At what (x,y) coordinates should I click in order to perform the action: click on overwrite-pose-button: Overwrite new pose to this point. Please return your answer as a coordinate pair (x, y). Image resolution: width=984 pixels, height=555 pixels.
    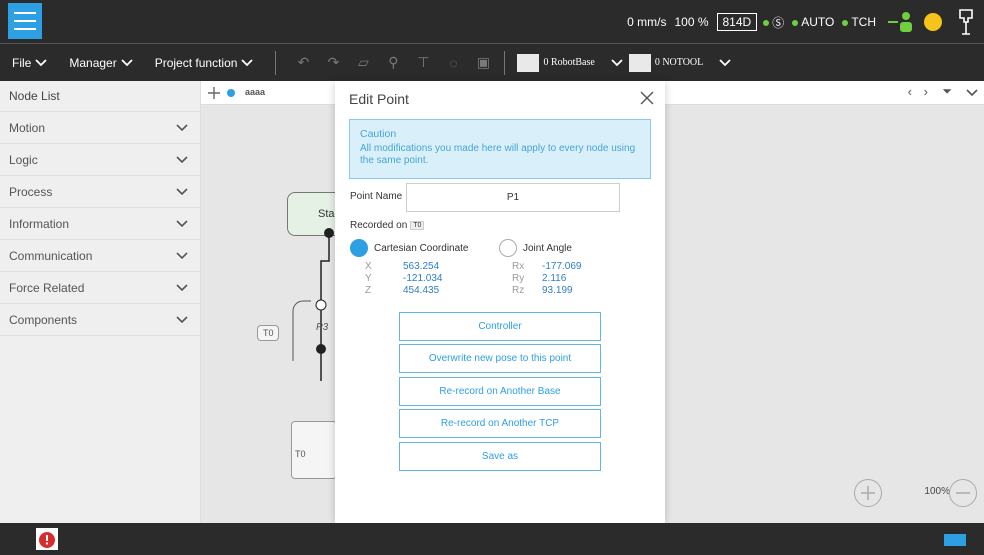
    Looking at the image, I should click on (500, 358).